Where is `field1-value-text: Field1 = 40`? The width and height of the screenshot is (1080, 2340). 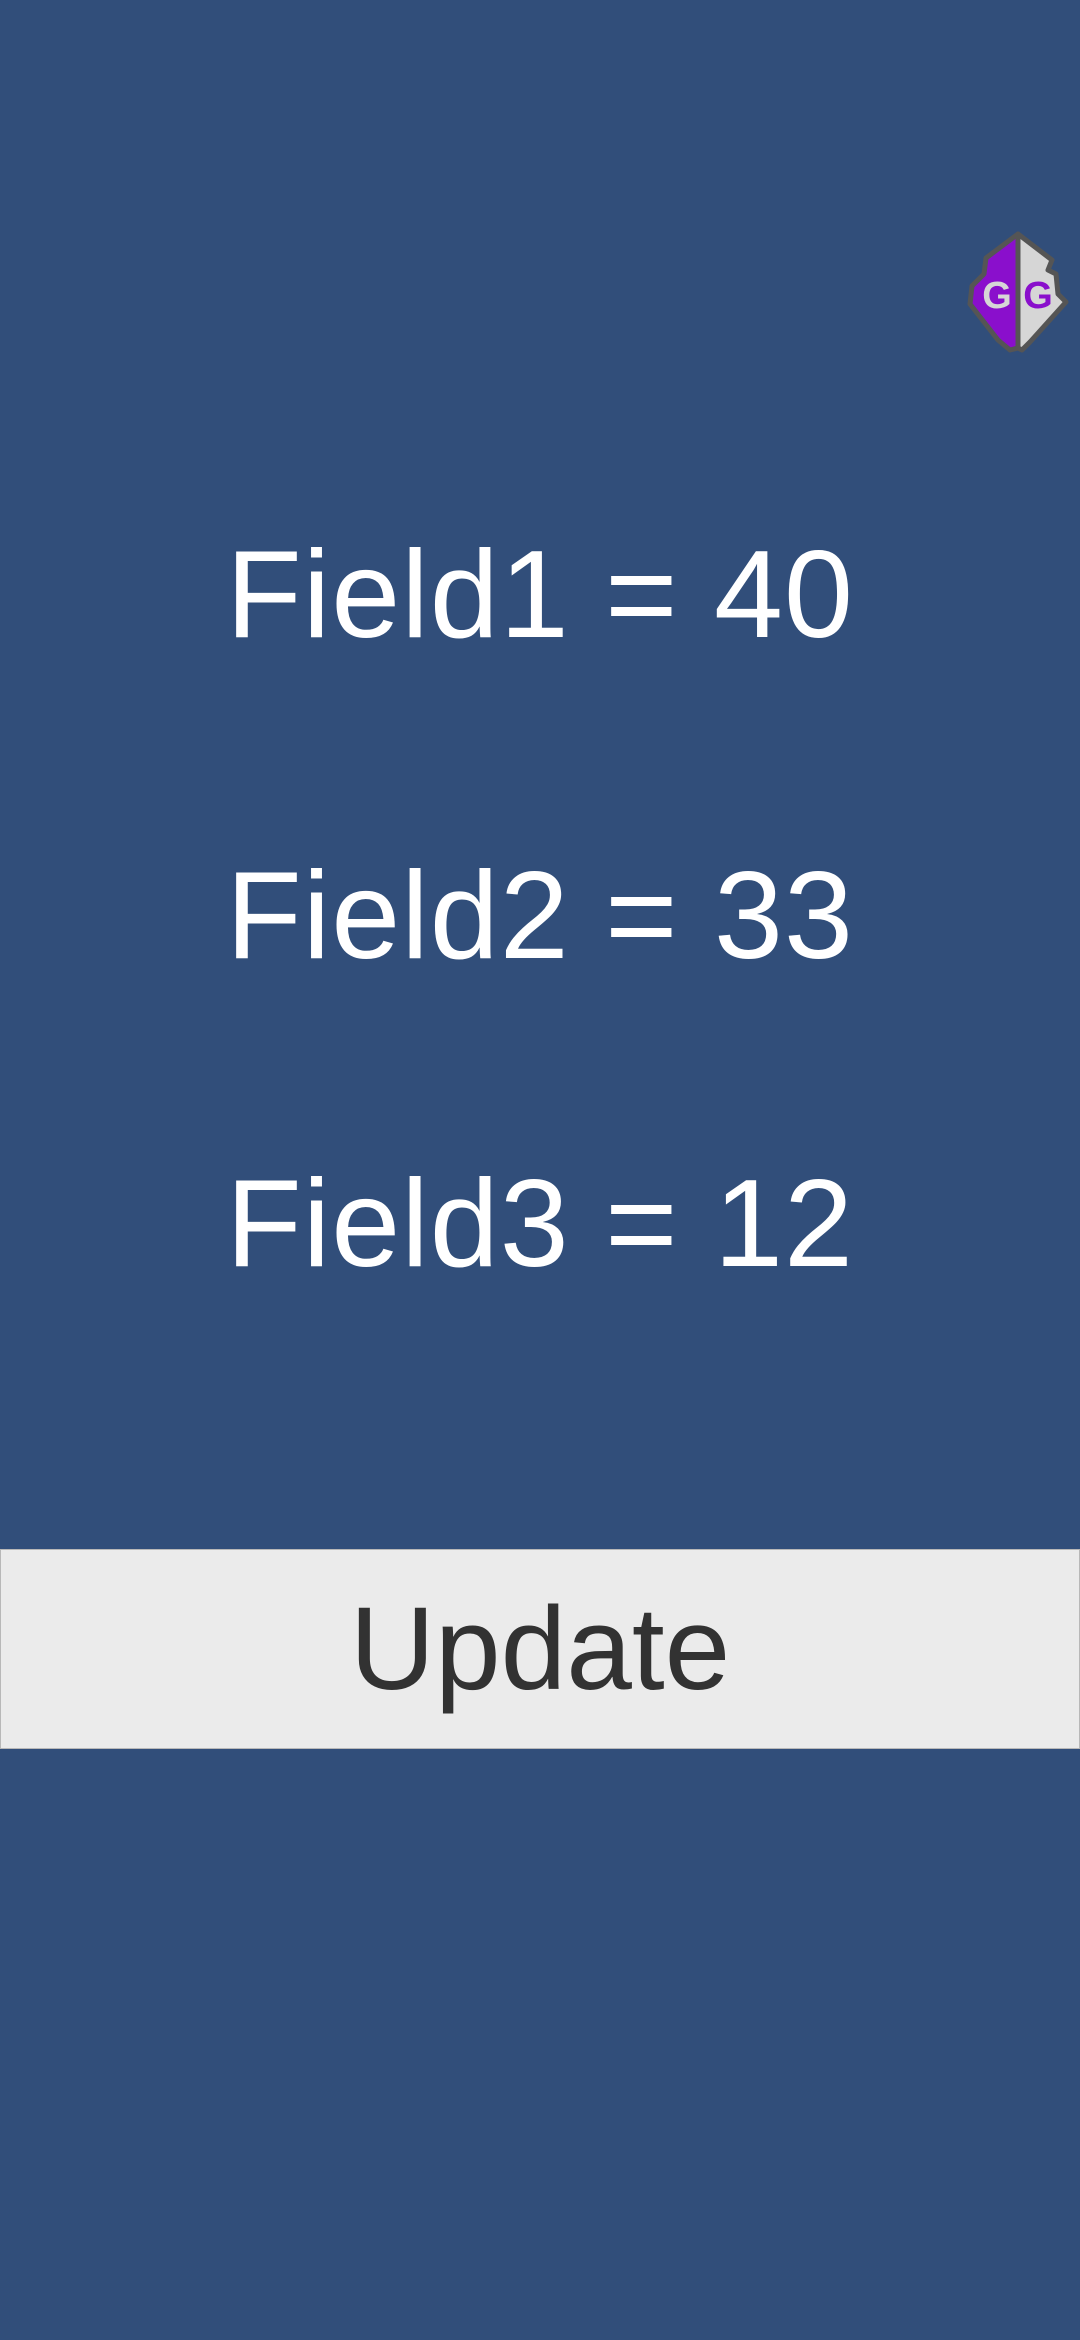
field1-value-text: Field1 = 40 is located at coordinates (540, 595).